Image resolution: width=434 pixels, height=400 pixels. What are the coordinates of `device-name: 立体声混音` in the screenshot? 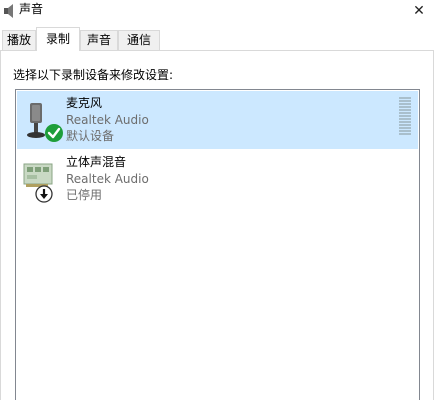 It's located at (96, 162).